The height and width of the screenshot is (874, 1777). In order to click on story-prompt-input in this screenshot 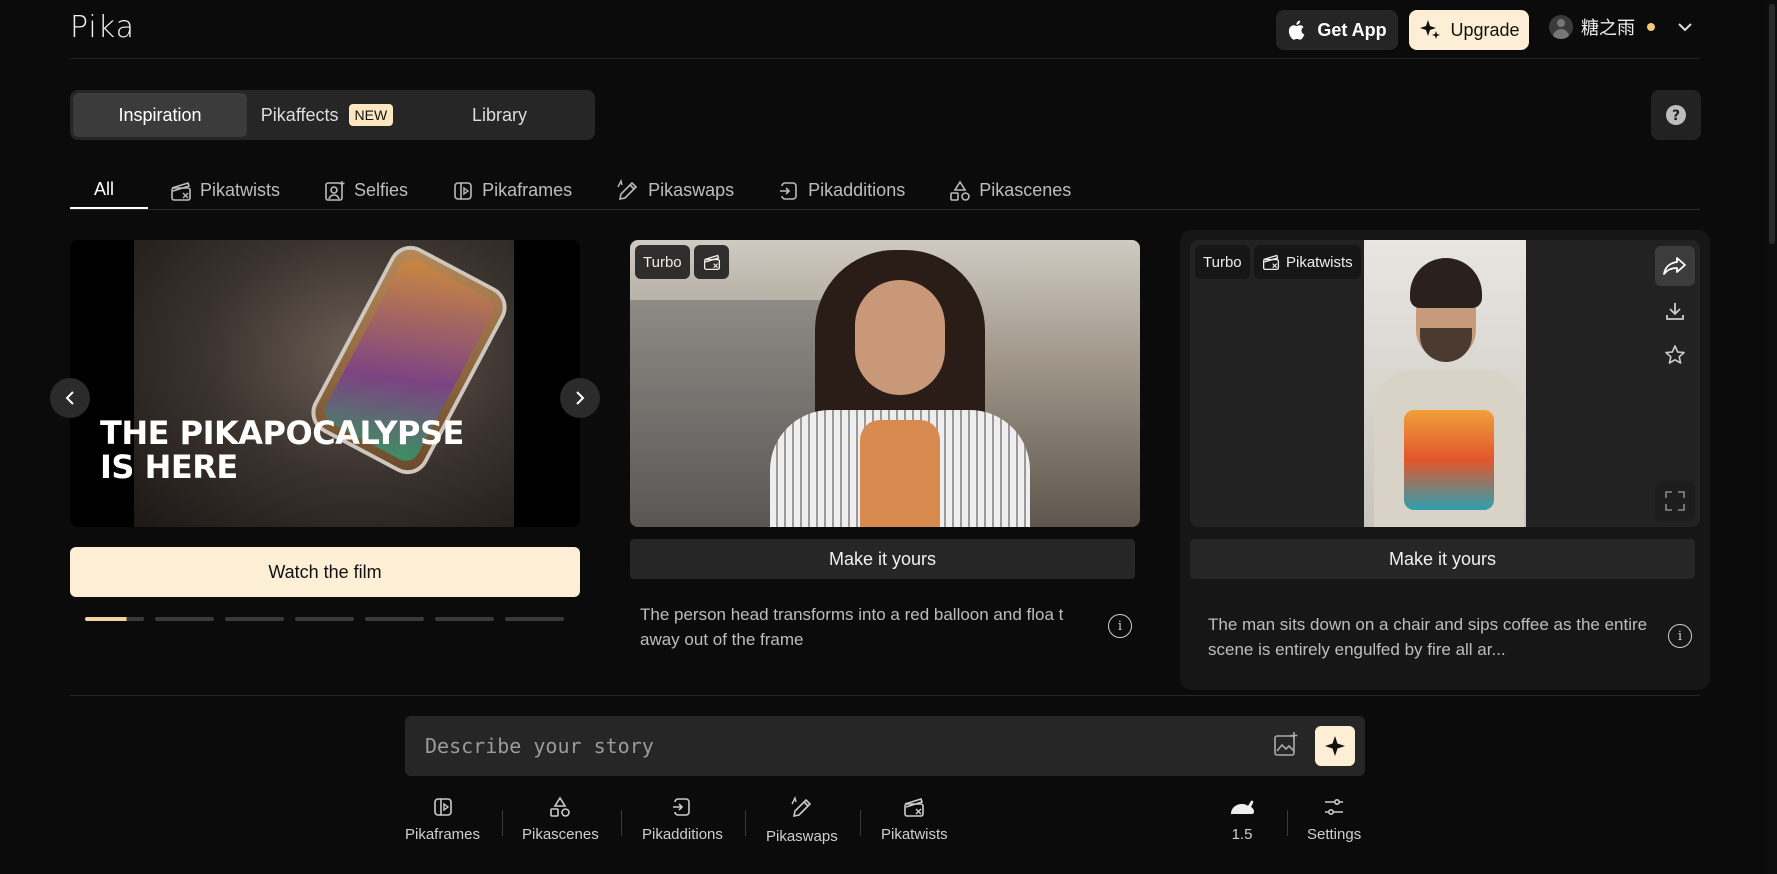, I will do `click(835, 746)`.